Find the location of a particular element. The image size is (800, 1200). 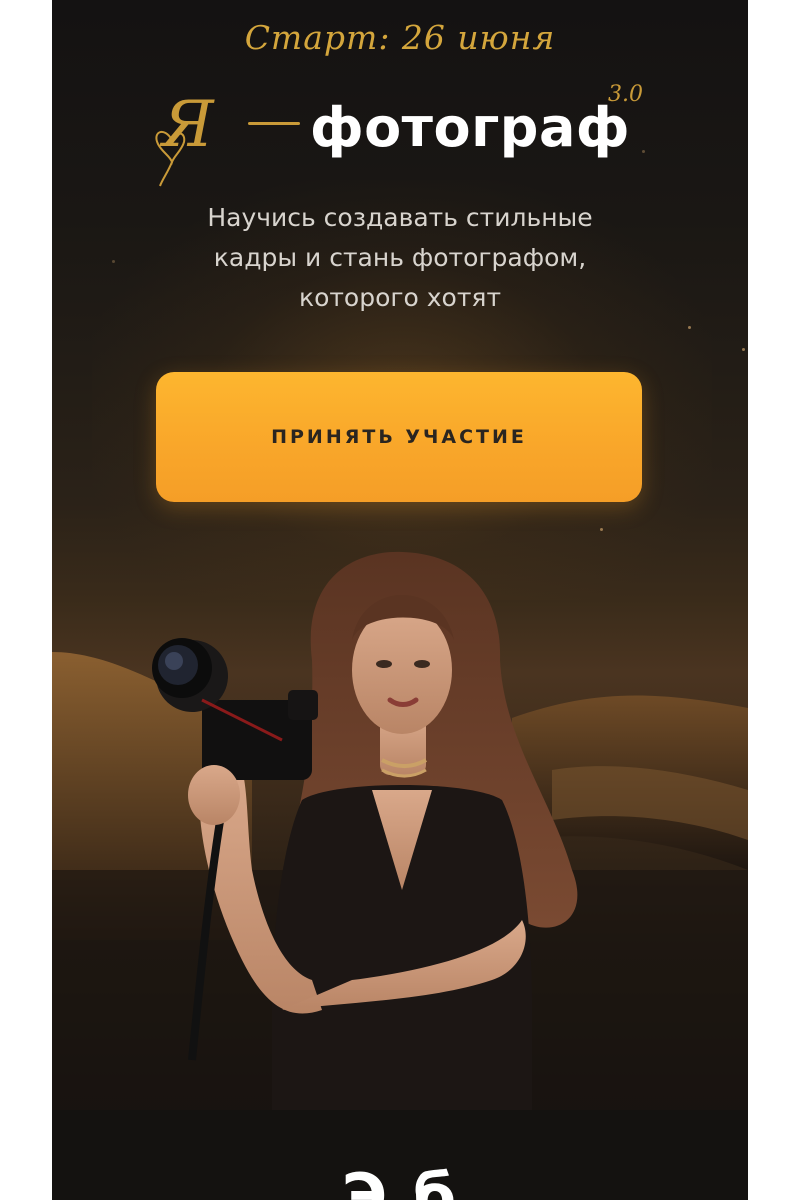

logo-version: 3.0 is located at coordinates (625, 94).